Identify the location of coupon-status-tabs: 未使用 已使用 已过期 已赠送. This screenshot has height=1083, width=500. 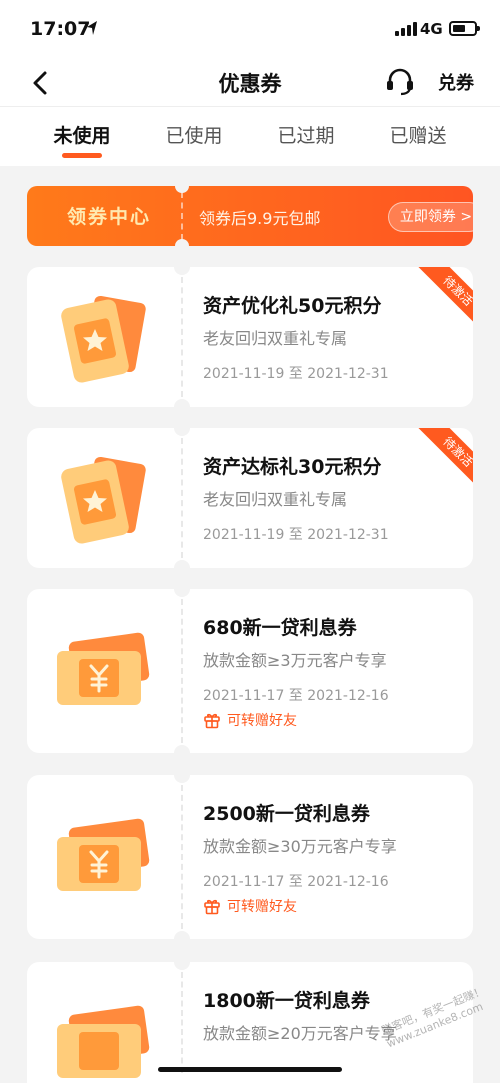
(250, 136).